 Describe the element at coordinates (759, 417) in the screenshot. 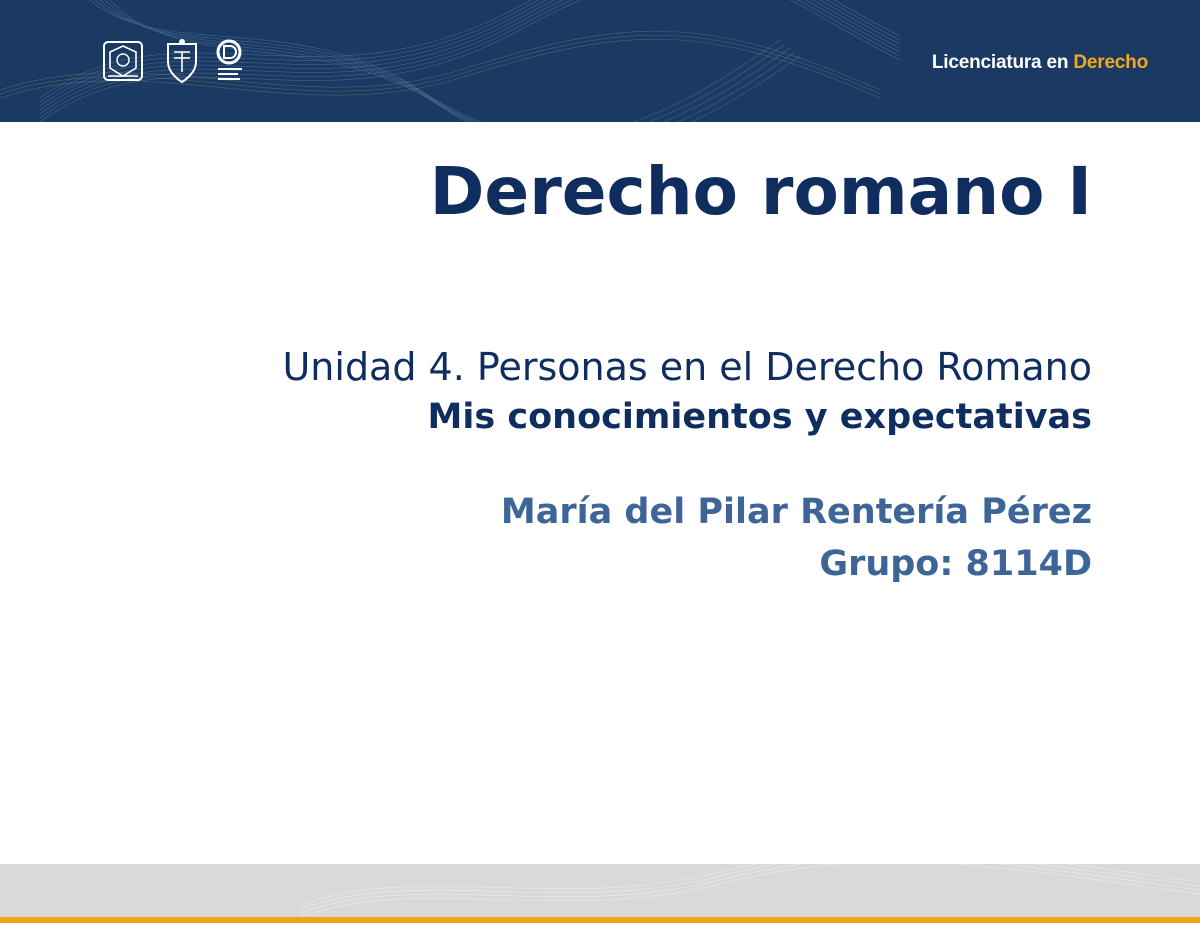

I see `activity-title: Mis conocimientos y expectativas` at that location.